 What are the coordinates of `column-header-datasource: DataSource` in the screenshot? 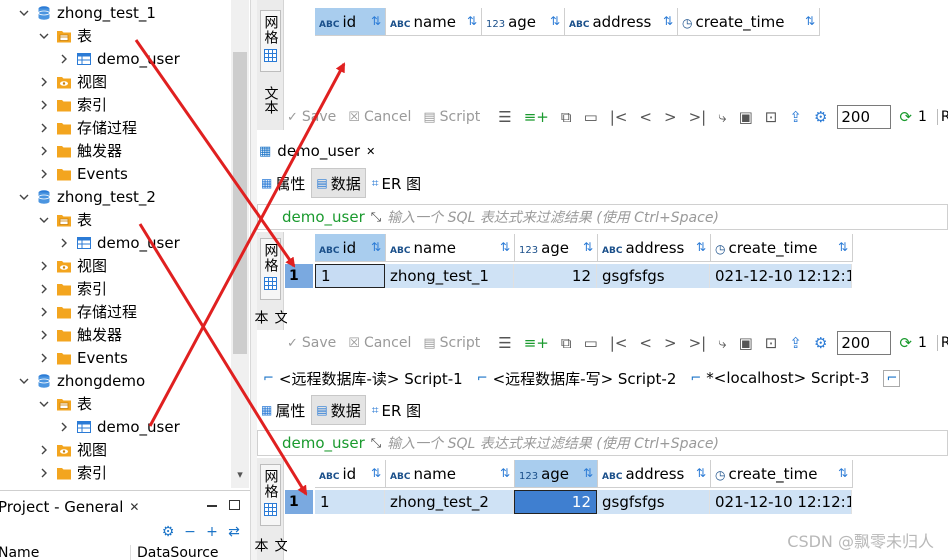 It's located at (175, 552).